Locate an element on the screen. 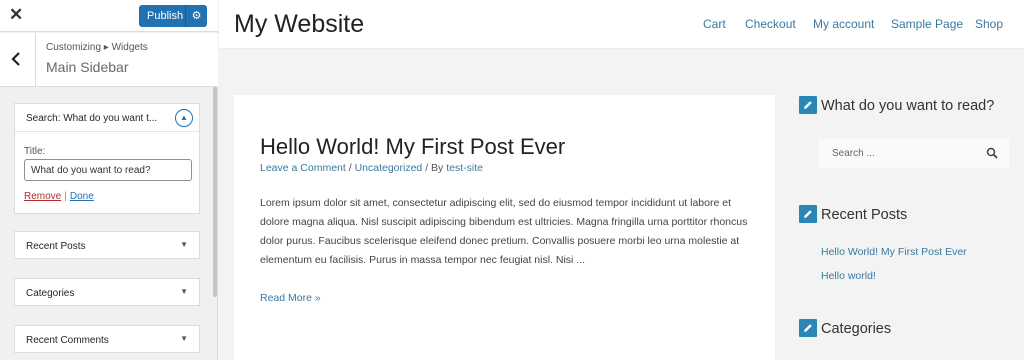 Image resolution: width=1024 pixels, height=360 pixels. publish-button: Publish ⚙ is located at coordinates (173, 16).